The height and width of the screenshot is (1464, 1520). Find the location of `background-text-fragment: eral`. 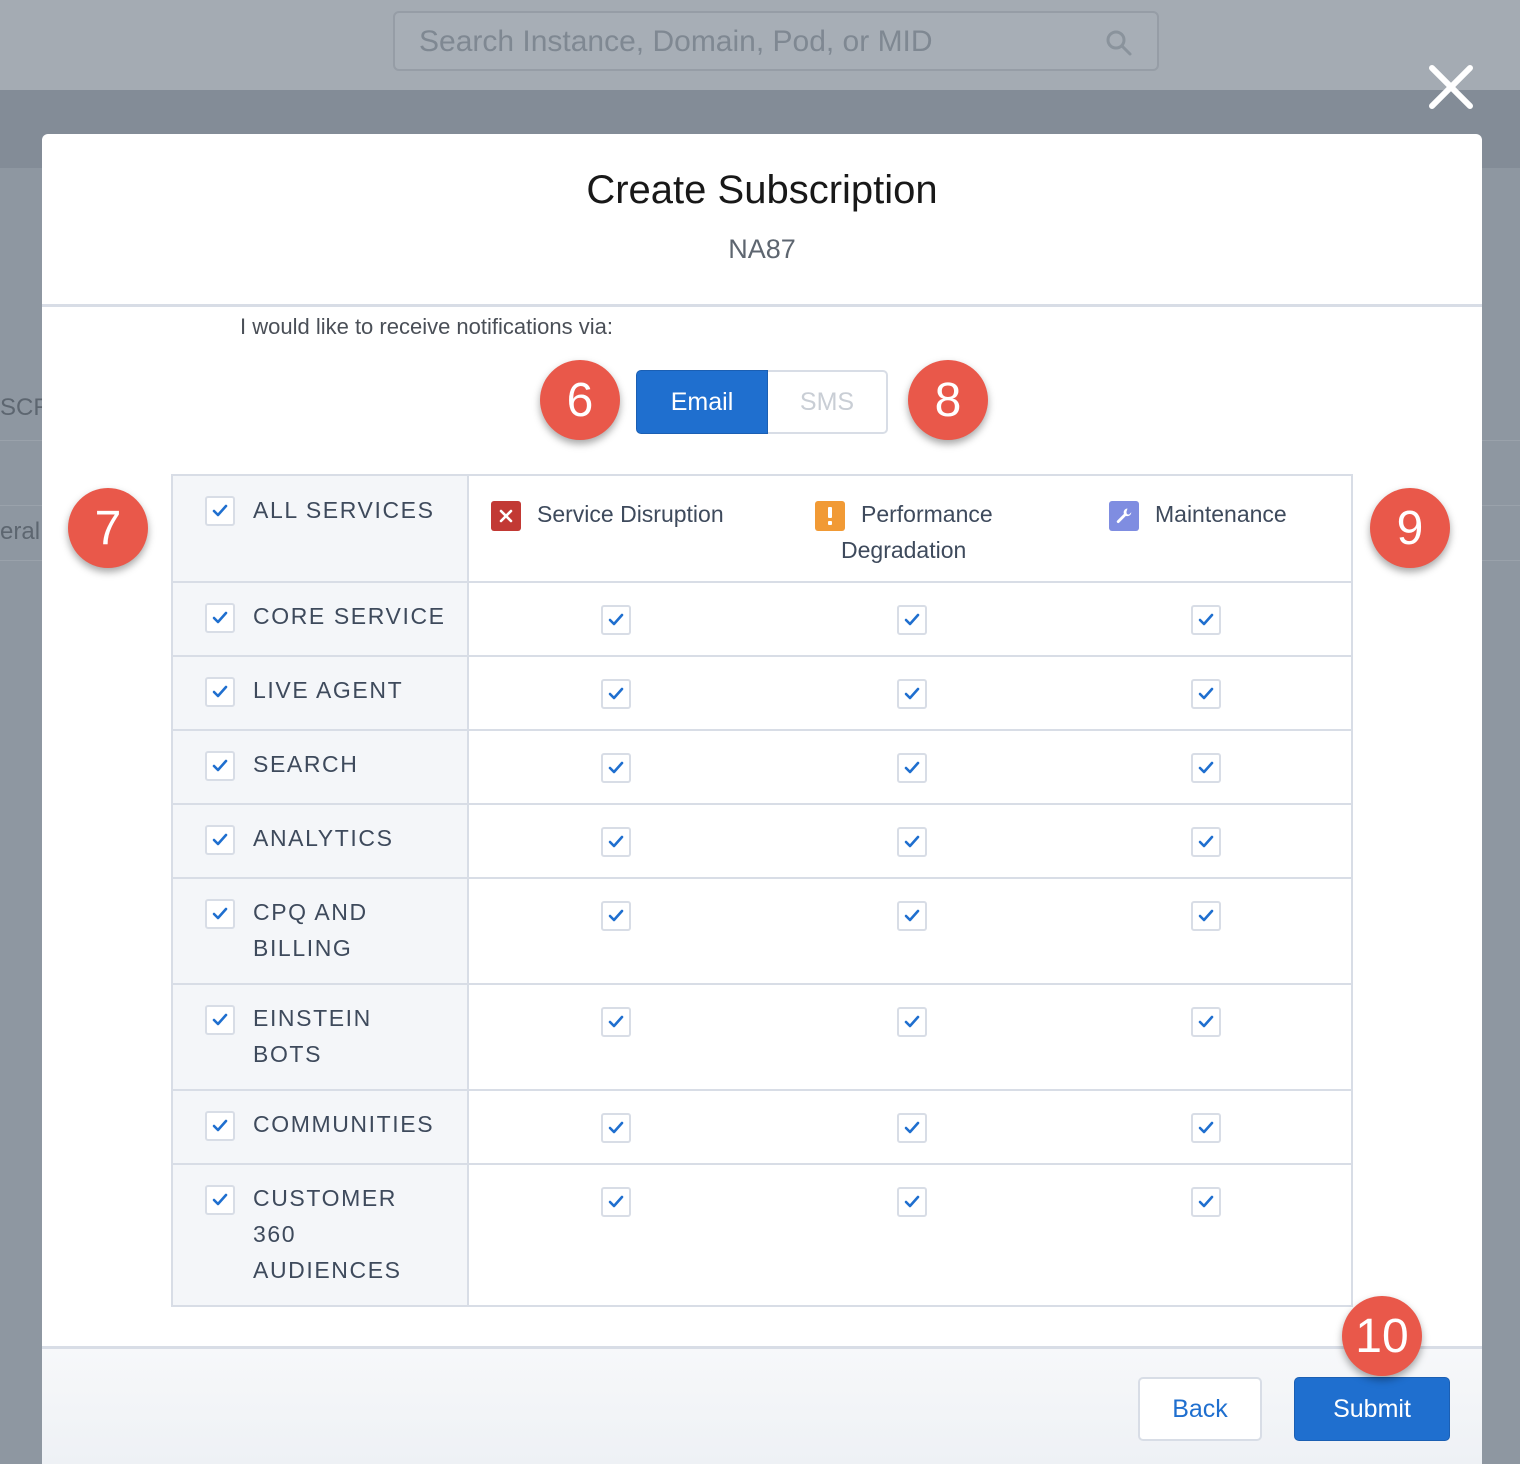

background-text-fragment: eral is located at coordinates (20, 531).